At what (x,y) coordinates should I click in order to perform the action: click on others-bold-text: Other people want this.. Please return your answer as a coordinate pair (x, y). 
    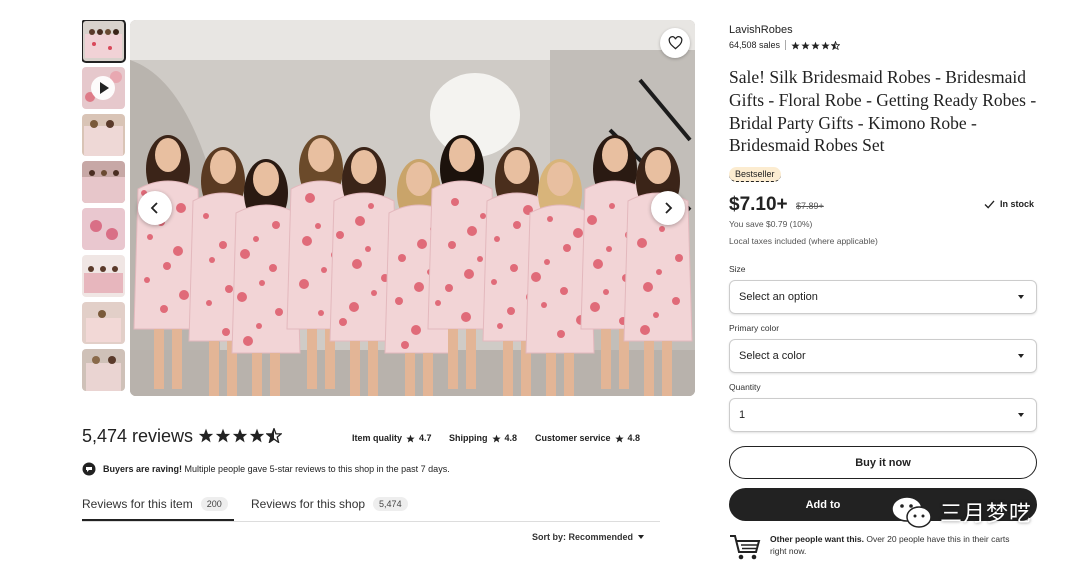
    Looking at the image, I should click on (817, 539).